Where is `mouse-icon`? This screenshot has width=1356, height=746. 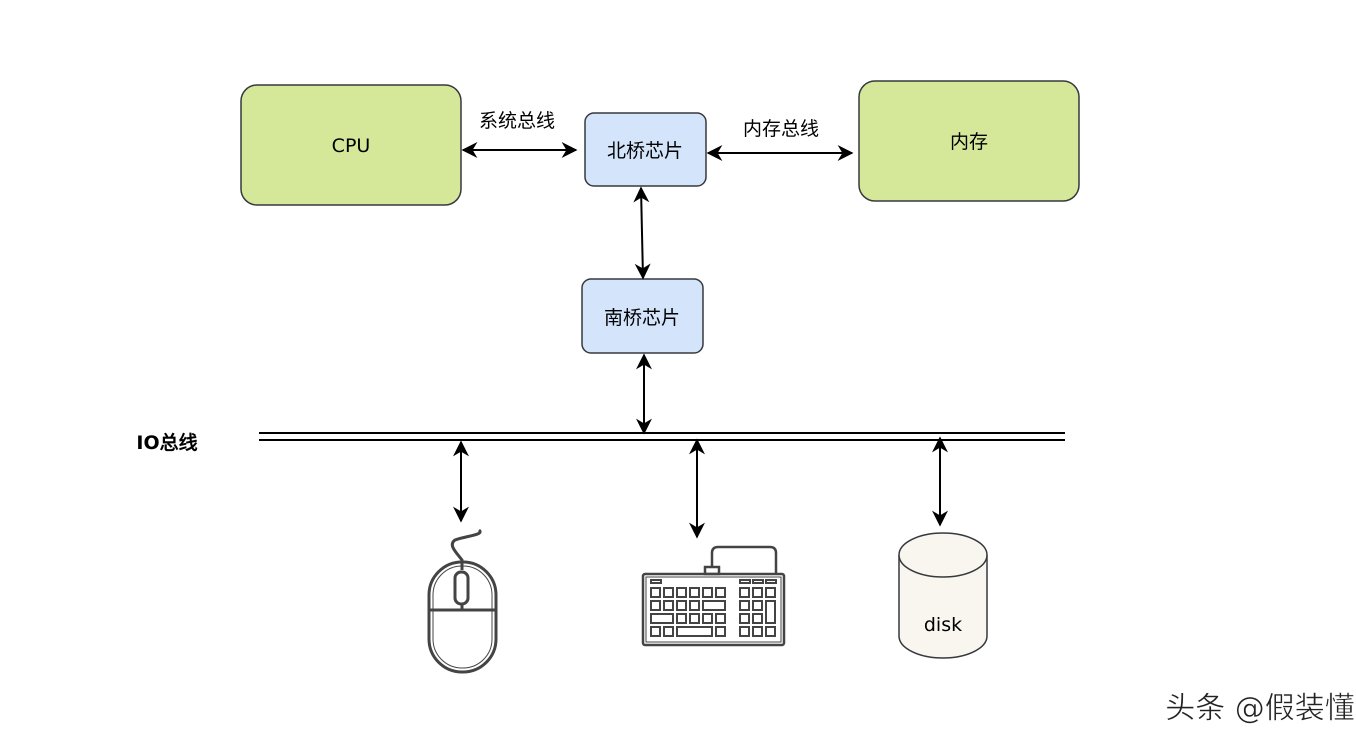
mouse-icon is located at coordinates (462, 601).